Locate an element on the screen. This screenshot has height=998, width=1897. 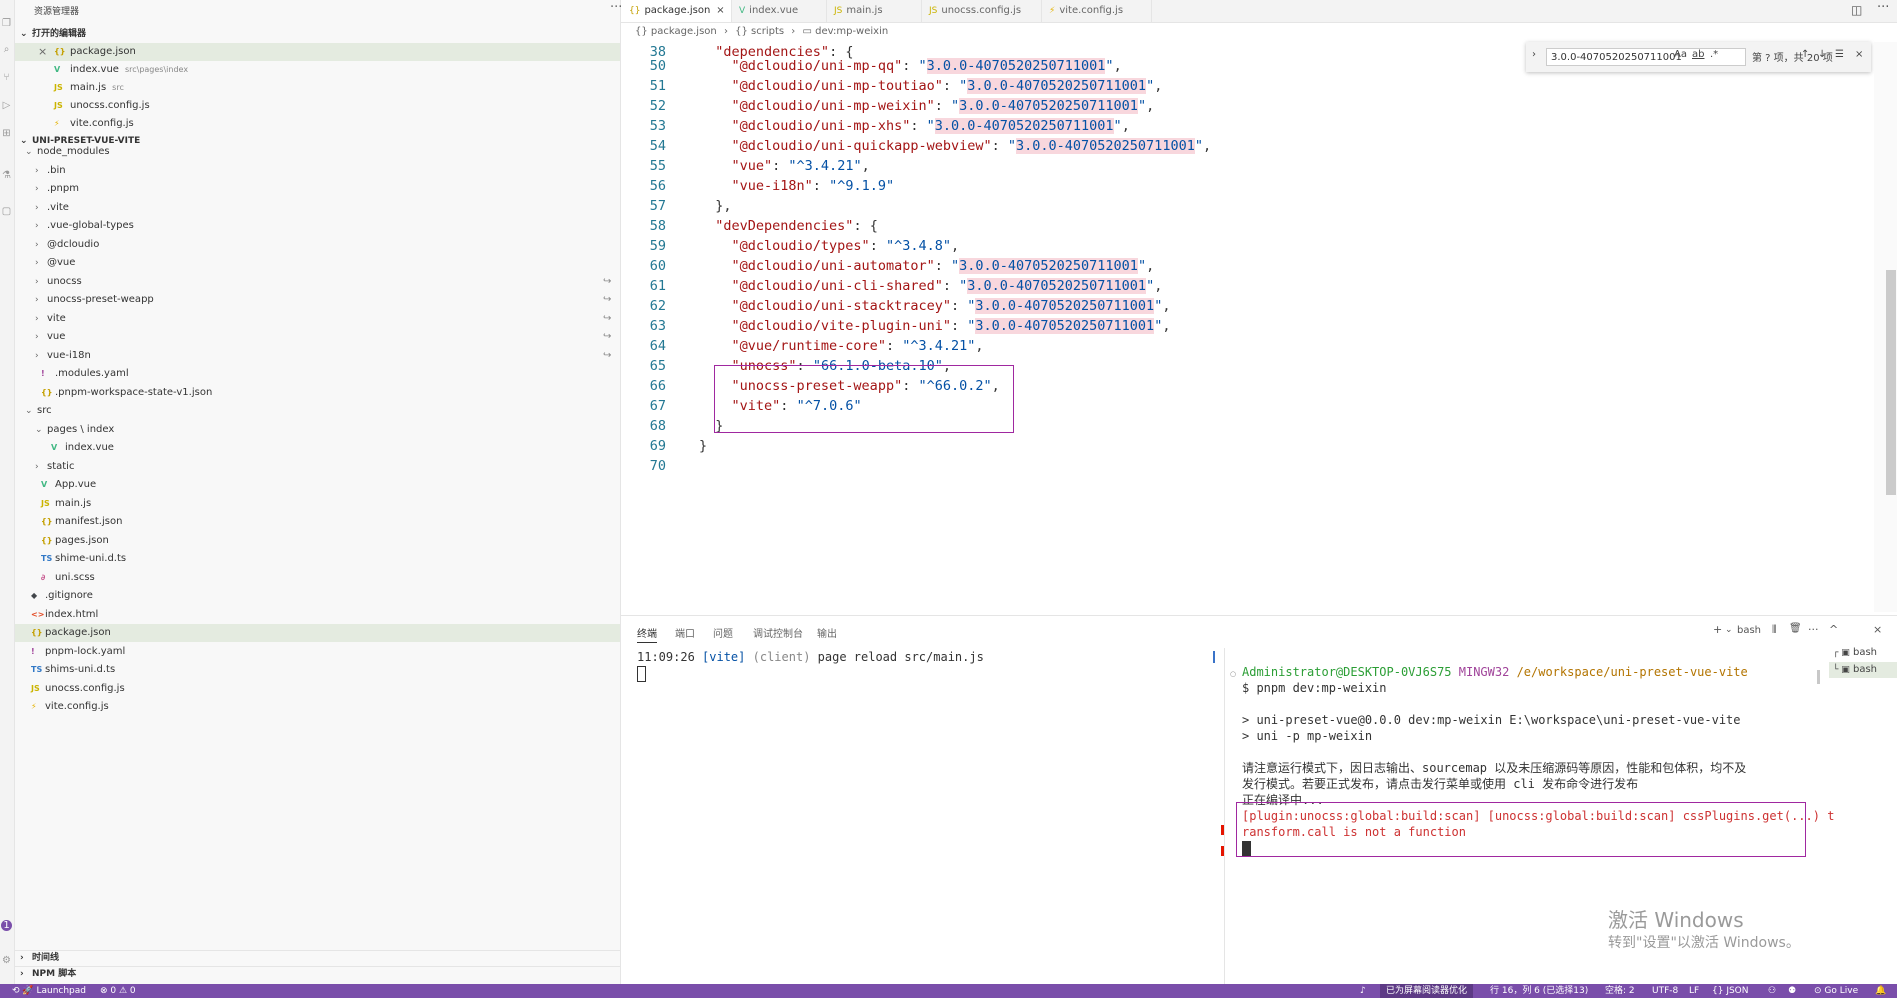
tree-file: TS shims-uni.d.ts is located at coordinates (317, 670).